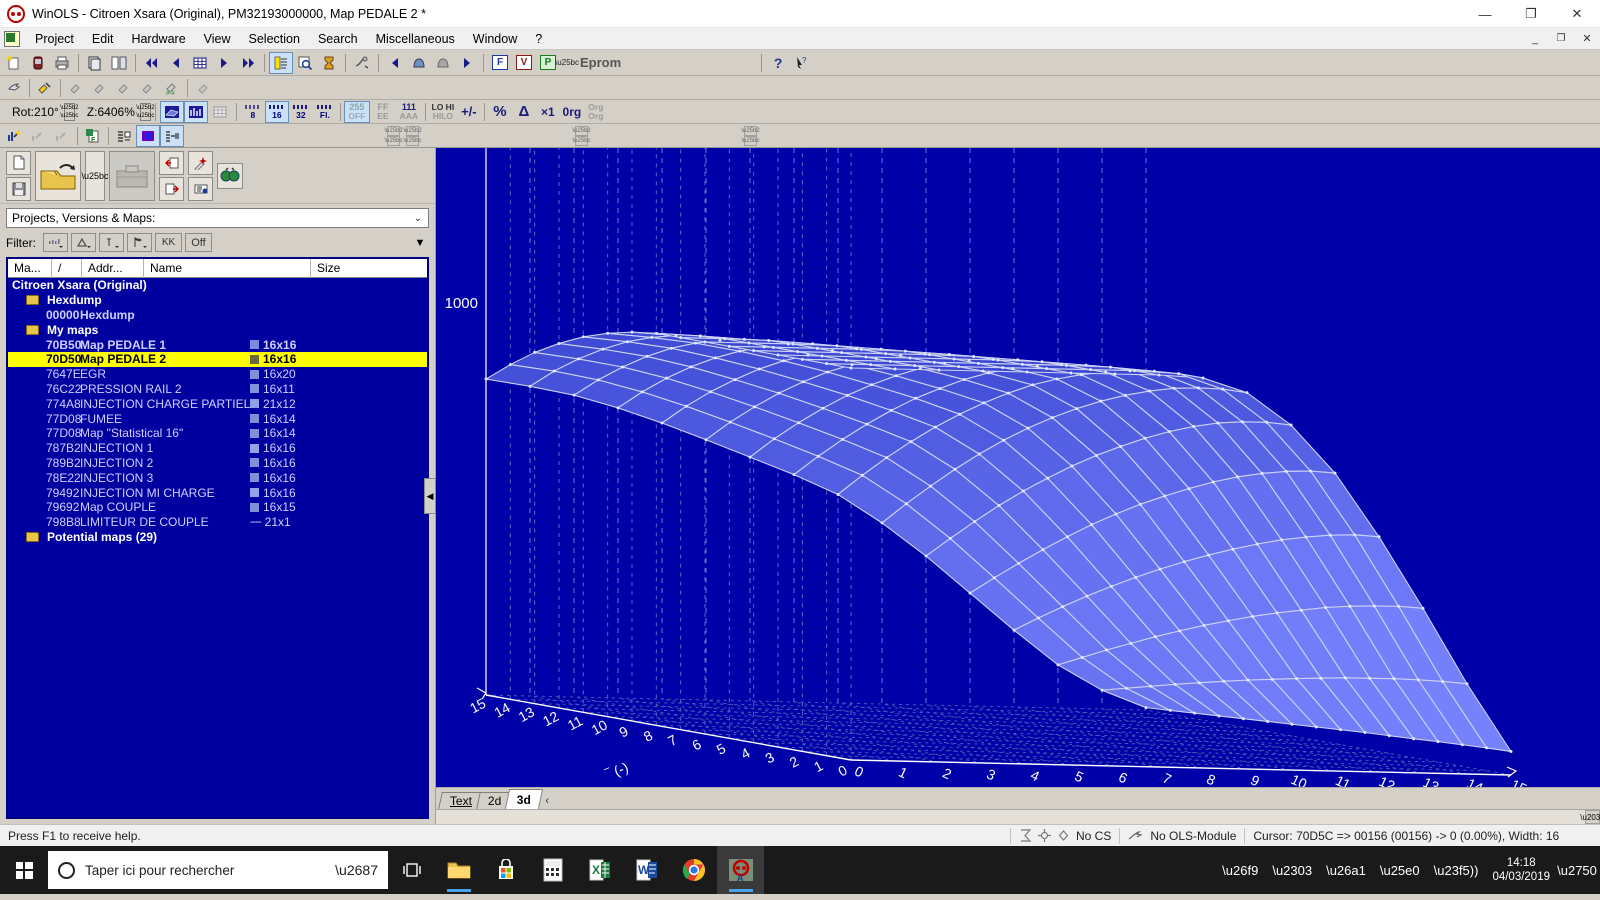 The image size is (1600, 900). I want to click on prev-version-icon, so click(395, 63).